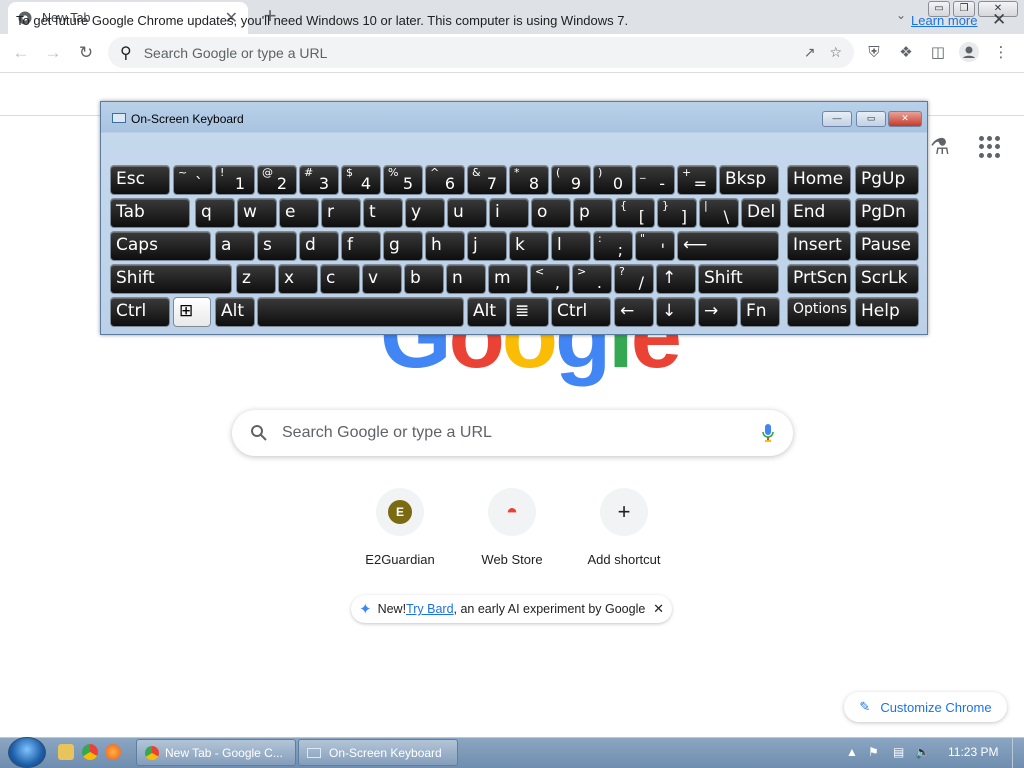 The height and width of the screenshot is (768, 1024). I want to click on osk-key-q: q, so click(215, 213).